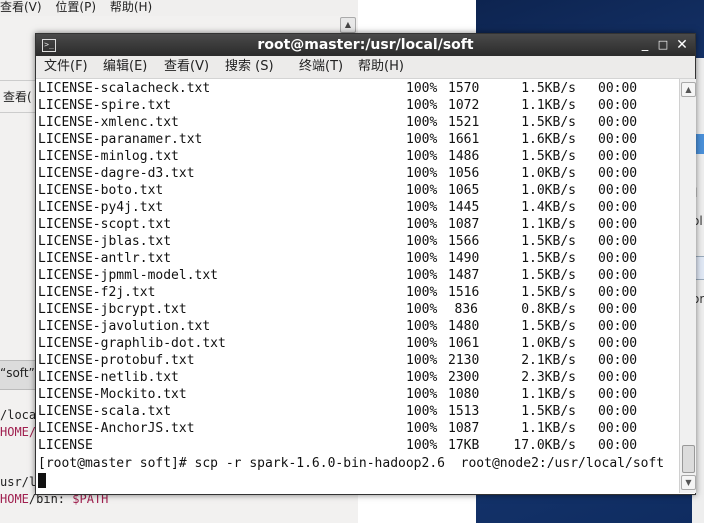 The image size is (704, 523). I want to click on transfer-size: 1072, so click(464, 105).